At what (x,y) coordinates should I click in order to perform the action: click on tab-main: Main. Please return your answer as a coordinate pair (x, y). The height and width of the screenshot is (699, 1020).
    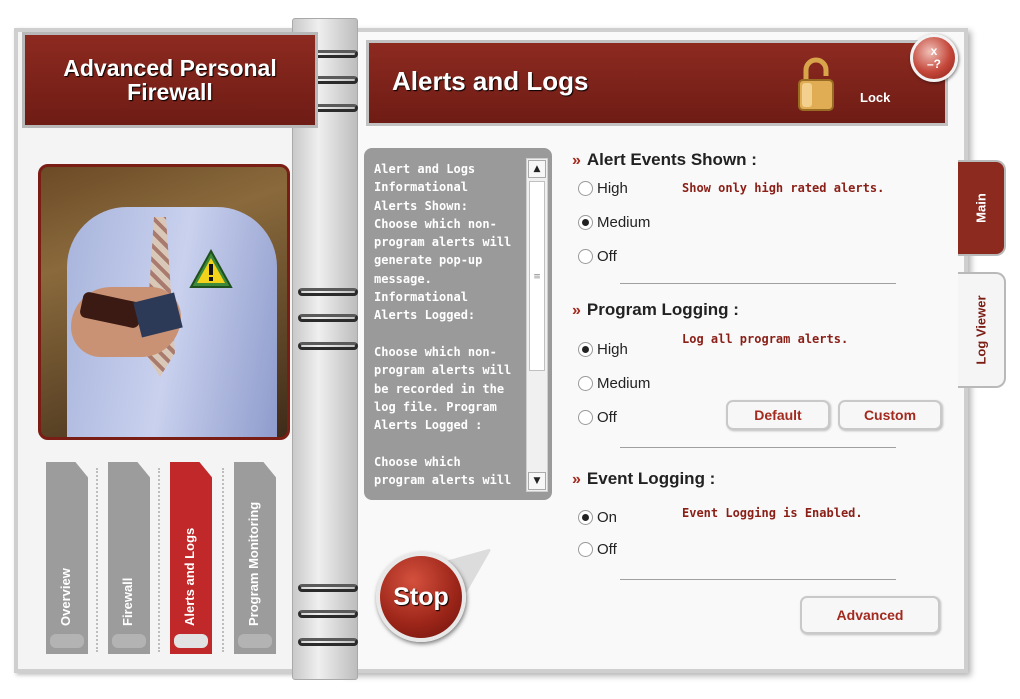
    Looking at the image, I should click on (982, 208).